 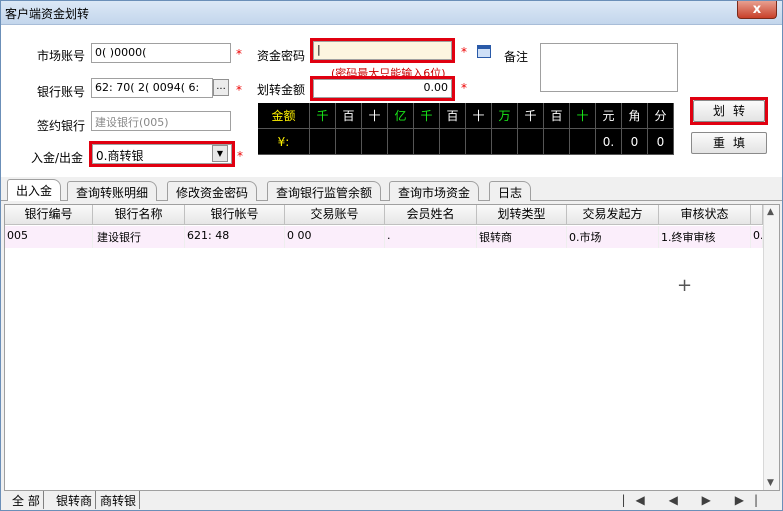 What do you see at coordinates (281, 90) in the screenshot?
I see `transfer-amount-label: 划转金额` at bounding box center [281, 90].